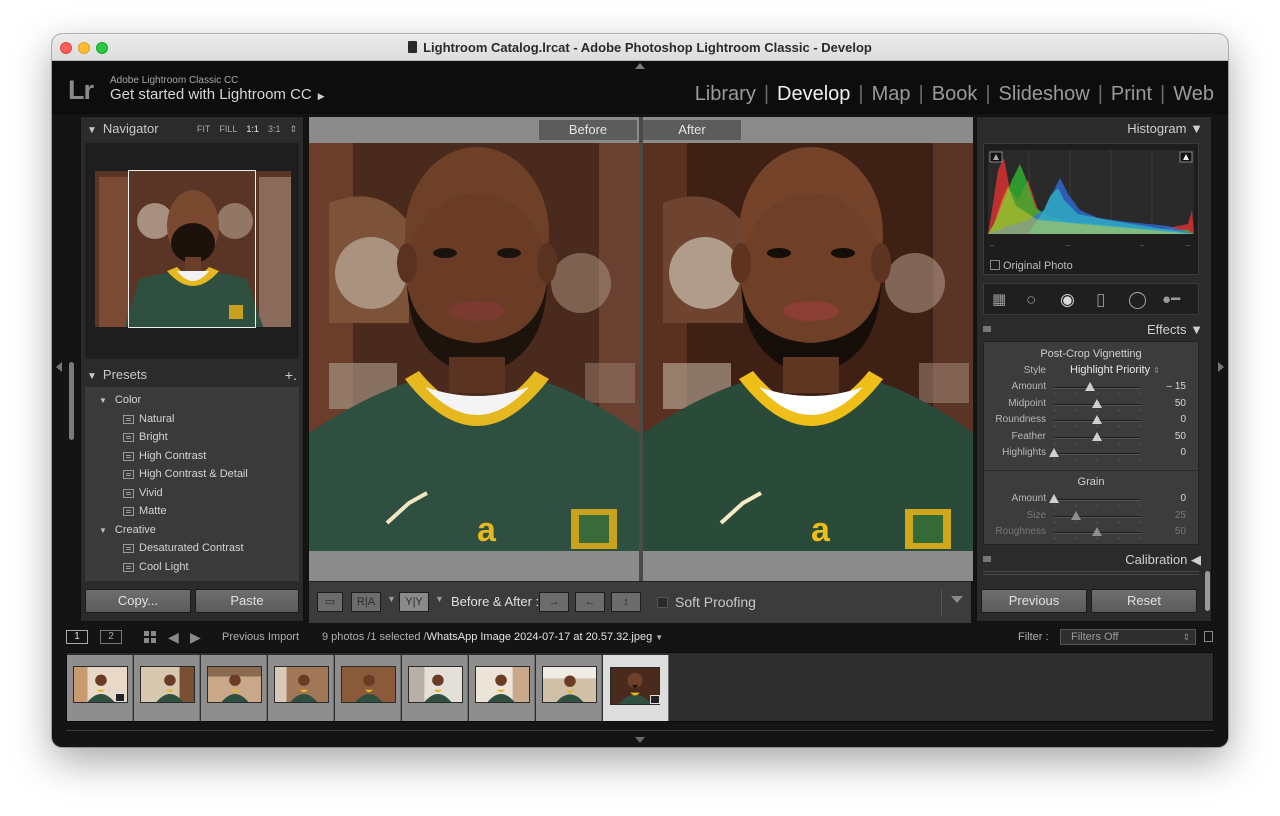  I want to click on loupe-view-icon: ▭, so click(330, 602).